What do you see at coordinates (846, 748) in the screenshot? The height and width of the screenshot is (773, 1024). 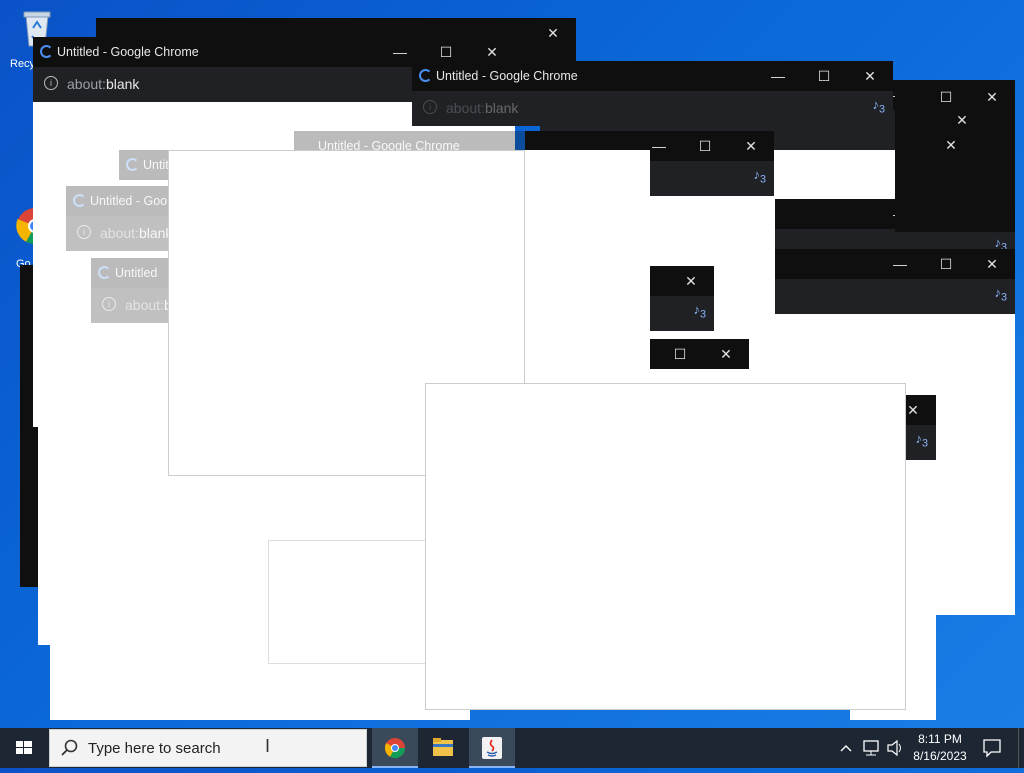 I see `tray-chevron-icon` at bounding box center [846, 748].